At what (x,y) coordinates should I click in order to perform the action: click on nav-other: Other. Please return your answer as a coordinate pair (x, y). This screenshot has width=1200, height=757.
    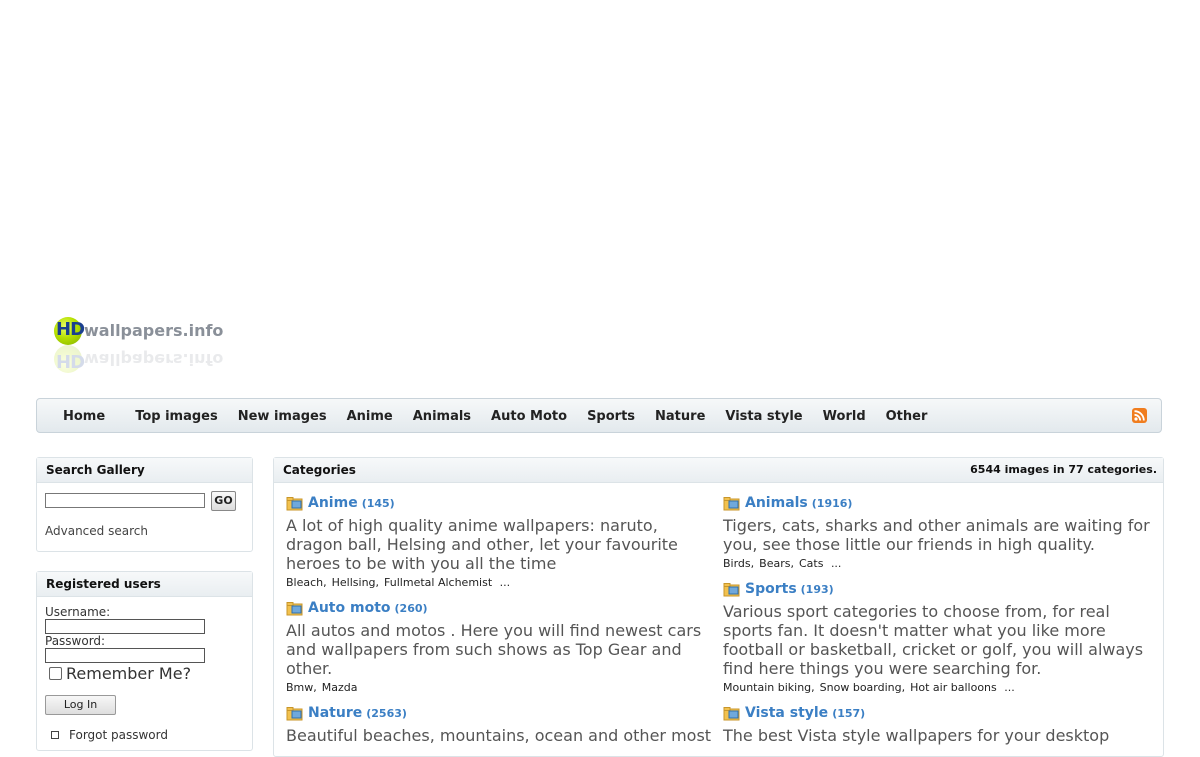
    Looking at the image, I should click on (907, 416).